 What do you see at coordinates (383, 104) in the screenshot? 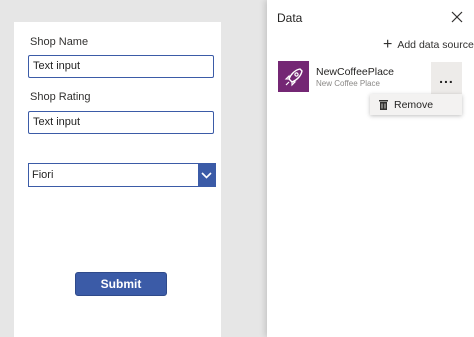
I see `trash-icon` at bounding box center [383, 104].